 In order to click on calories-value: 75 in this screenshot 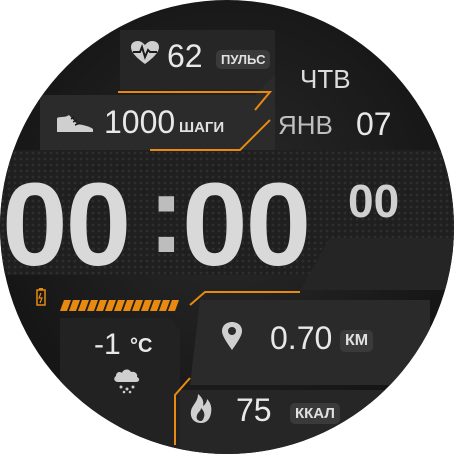, I will do `click(254, 410)`.